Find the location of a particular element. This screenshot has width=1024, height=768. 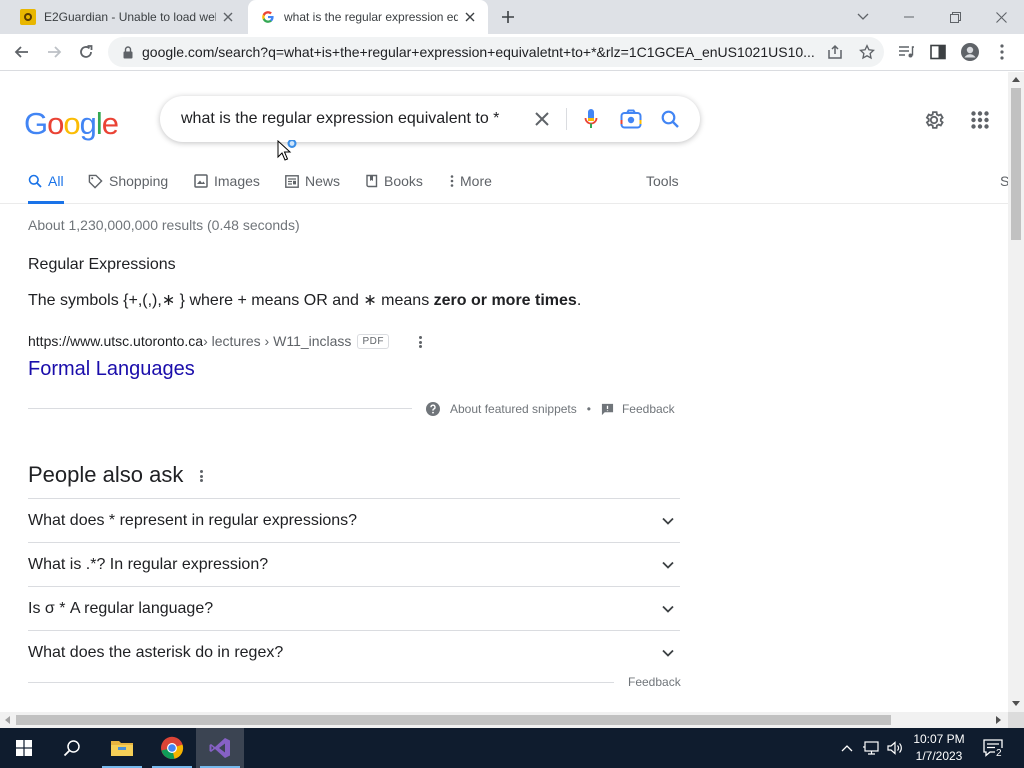

tab-news: News is located at coordinates (312, 186).